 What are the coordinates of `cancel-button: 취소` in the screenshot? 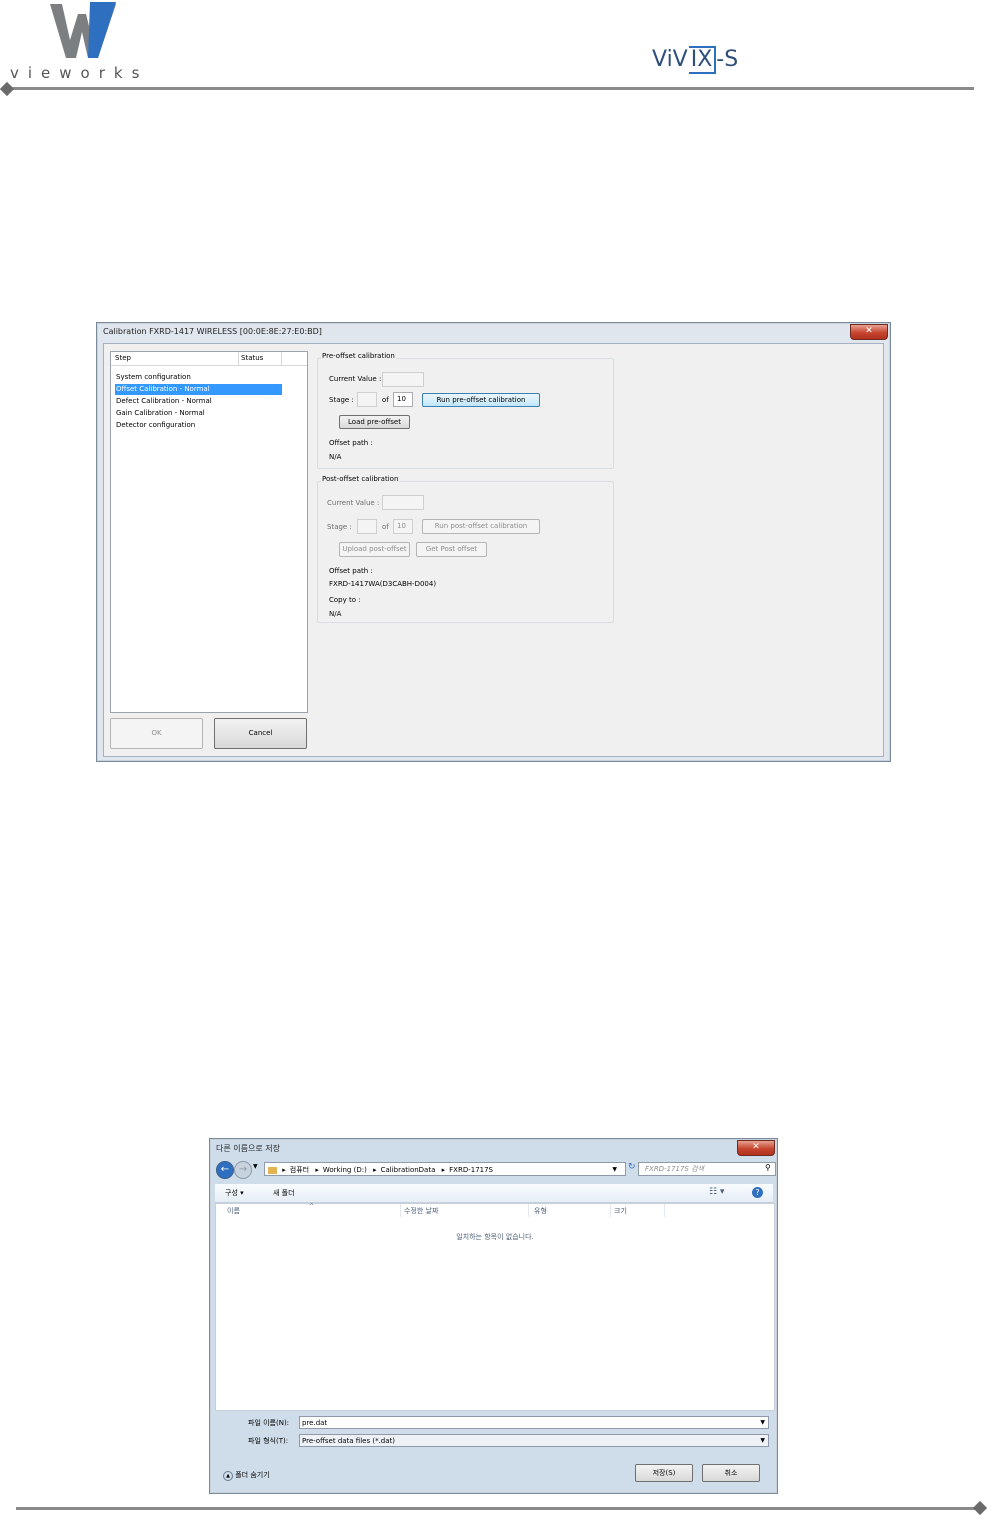 It's located at (731, 1473).